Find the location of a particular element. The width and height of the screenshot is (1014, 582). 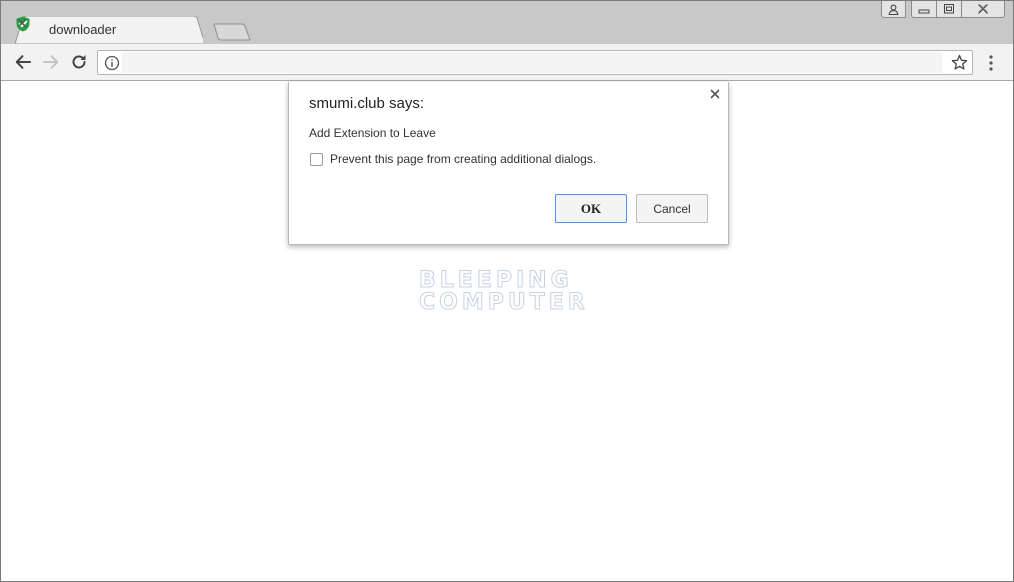

ok-button: OK is located at coordinates (591, 208).